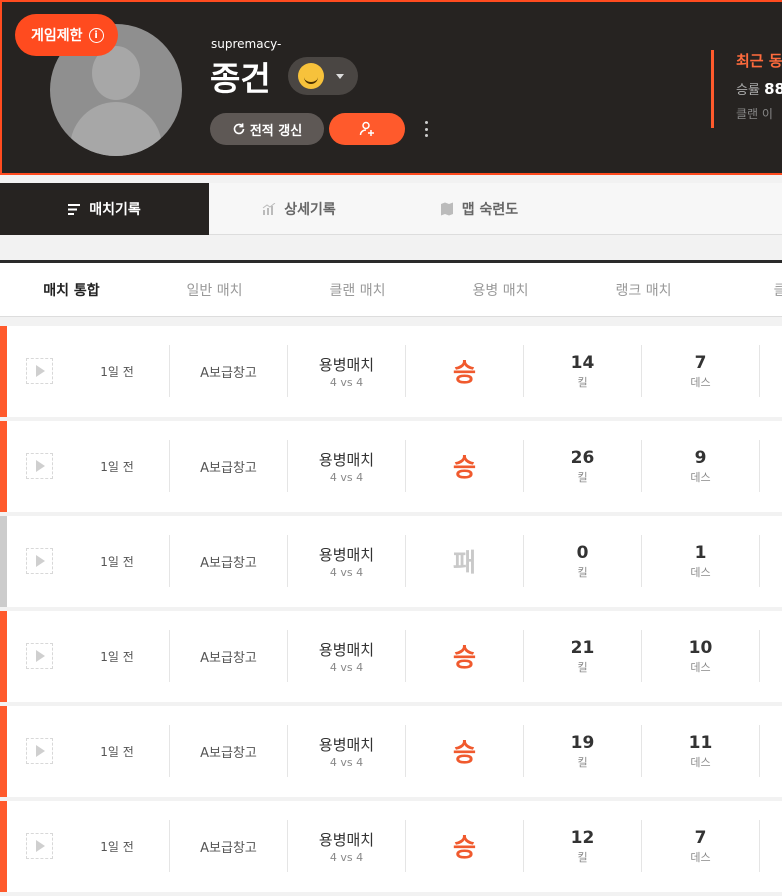 The image size is (782, 896). What do you see at coordinates (269, 209) in the screenshot?
I see `stats-icon` at bounding box center [269, 209].